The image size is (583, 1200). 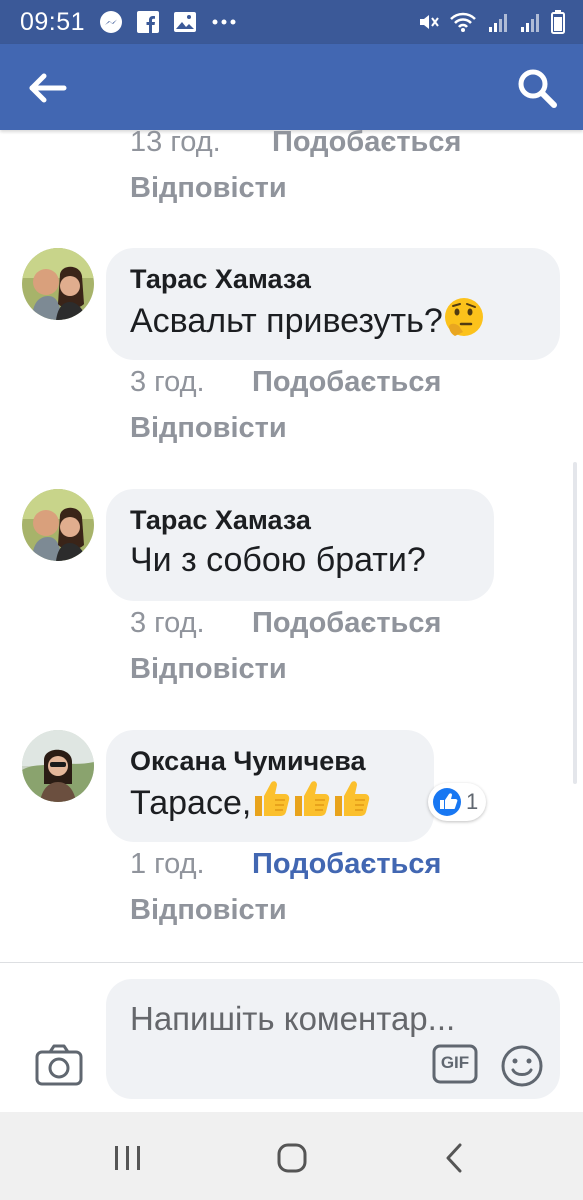 I want to click on emoji-button, so click(x=522, y=1066).